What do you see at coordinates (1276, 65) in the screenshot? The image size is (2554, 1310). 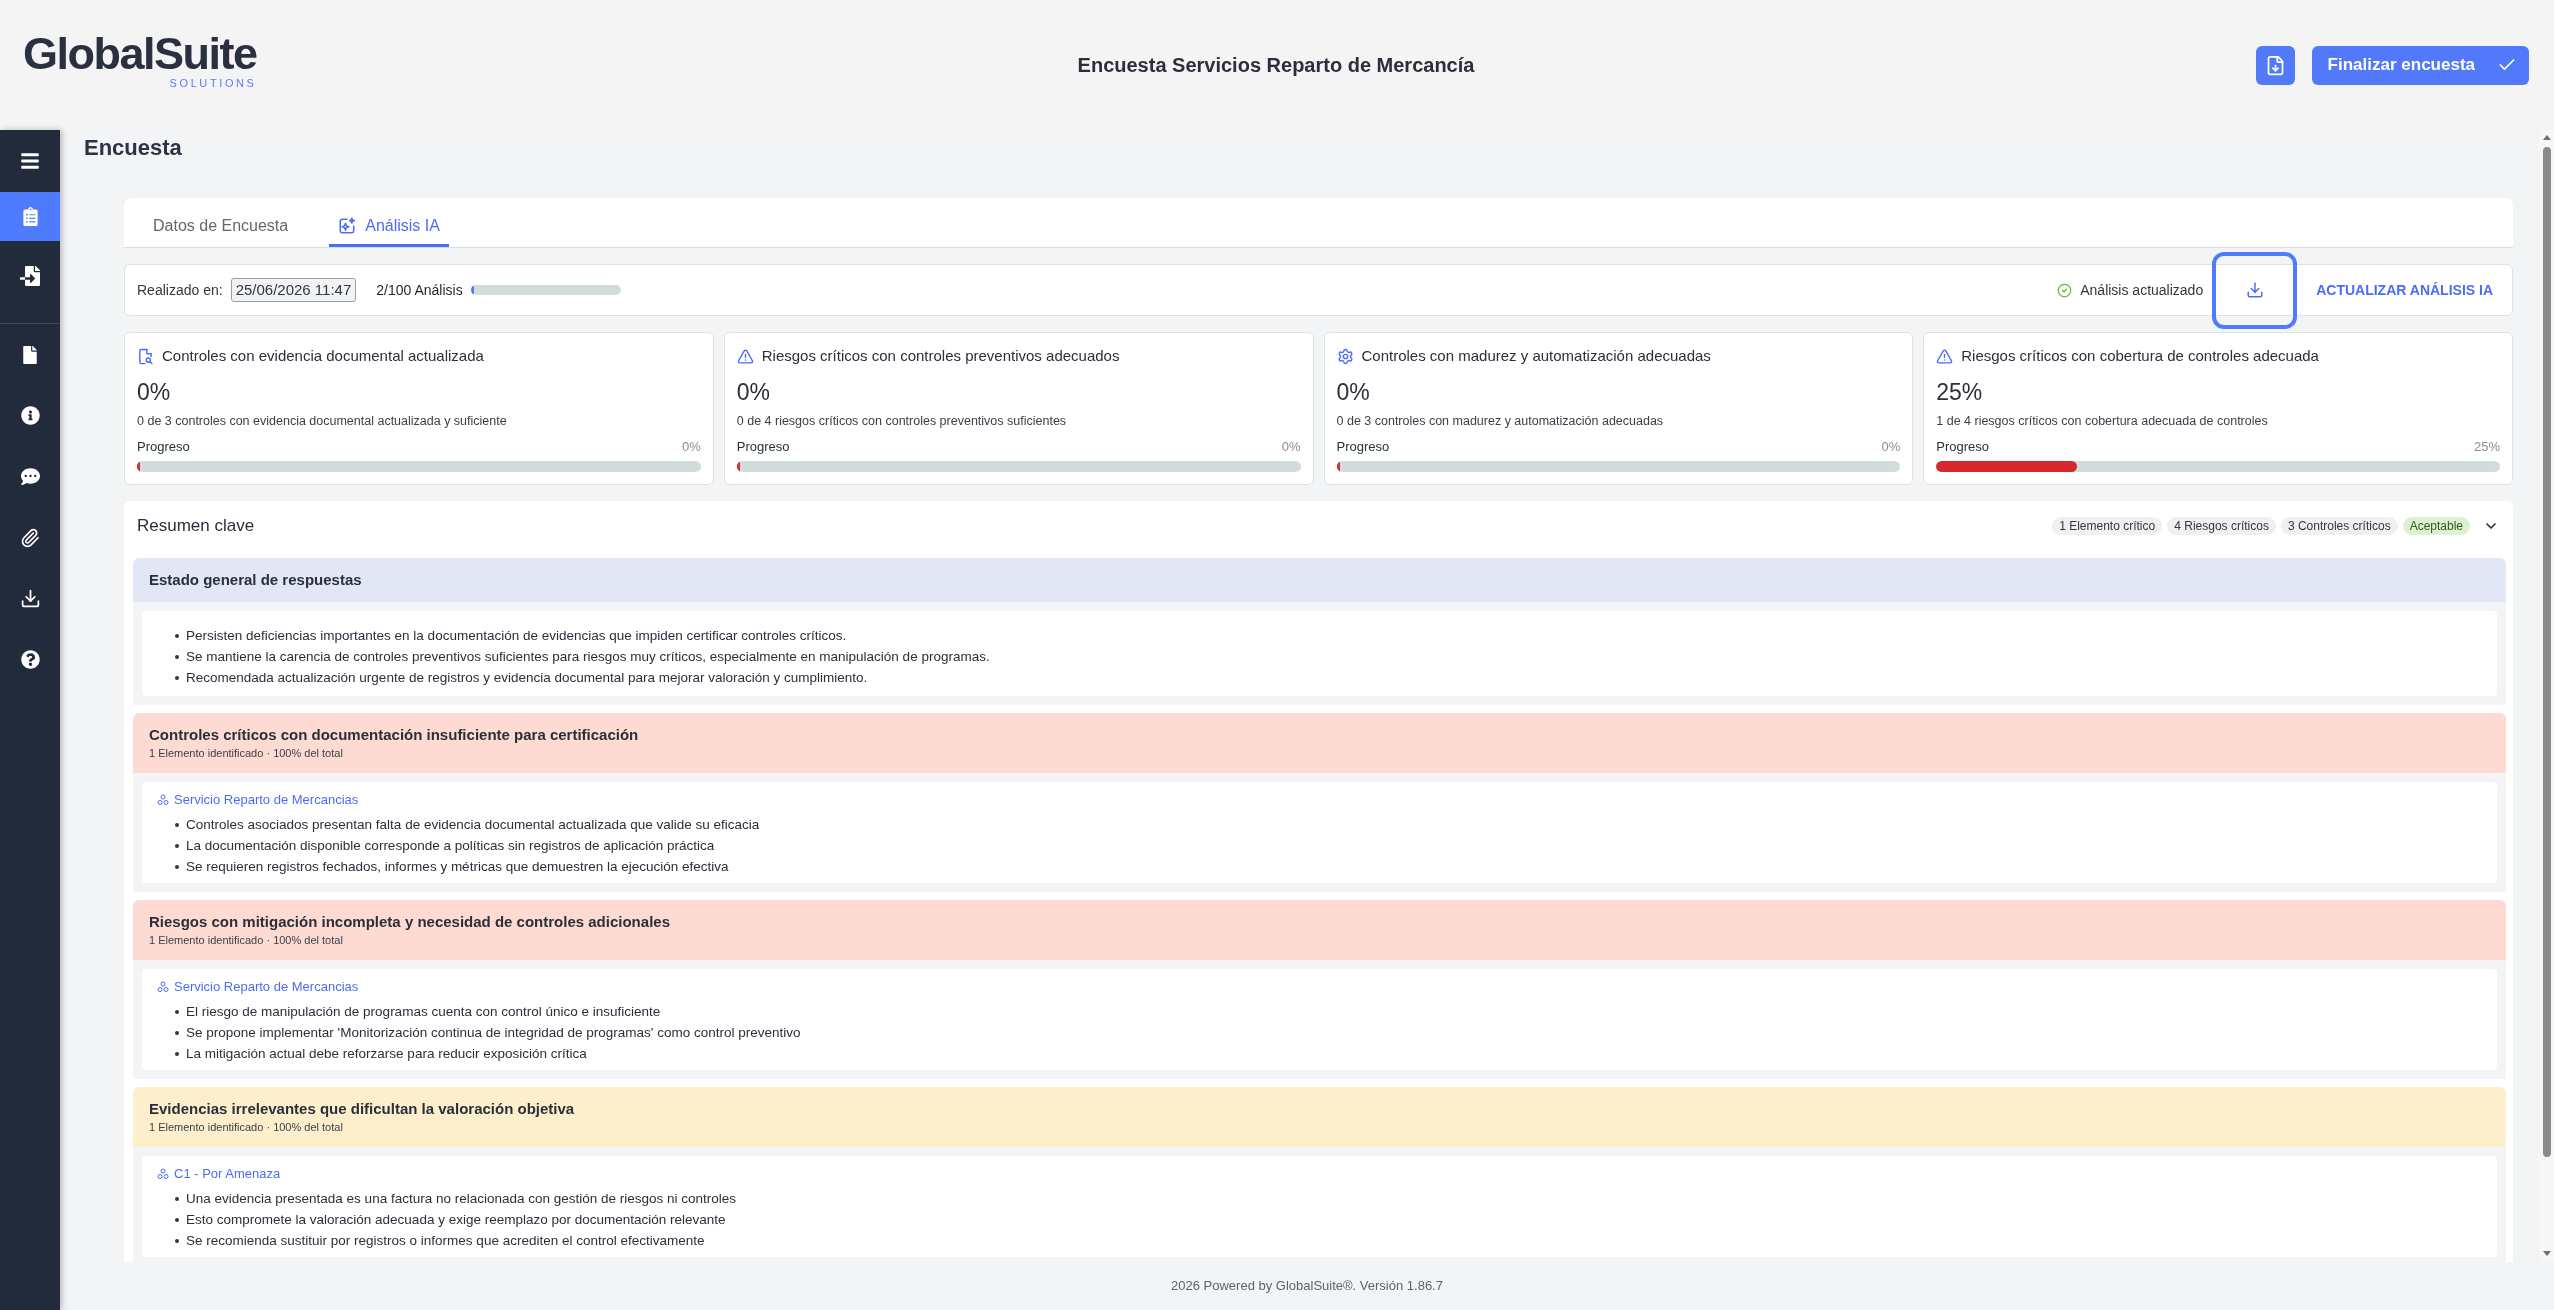 I see `survey-title: Encuesta Servicios Reparto de Mercancía` at bounding box center [1276, 65].